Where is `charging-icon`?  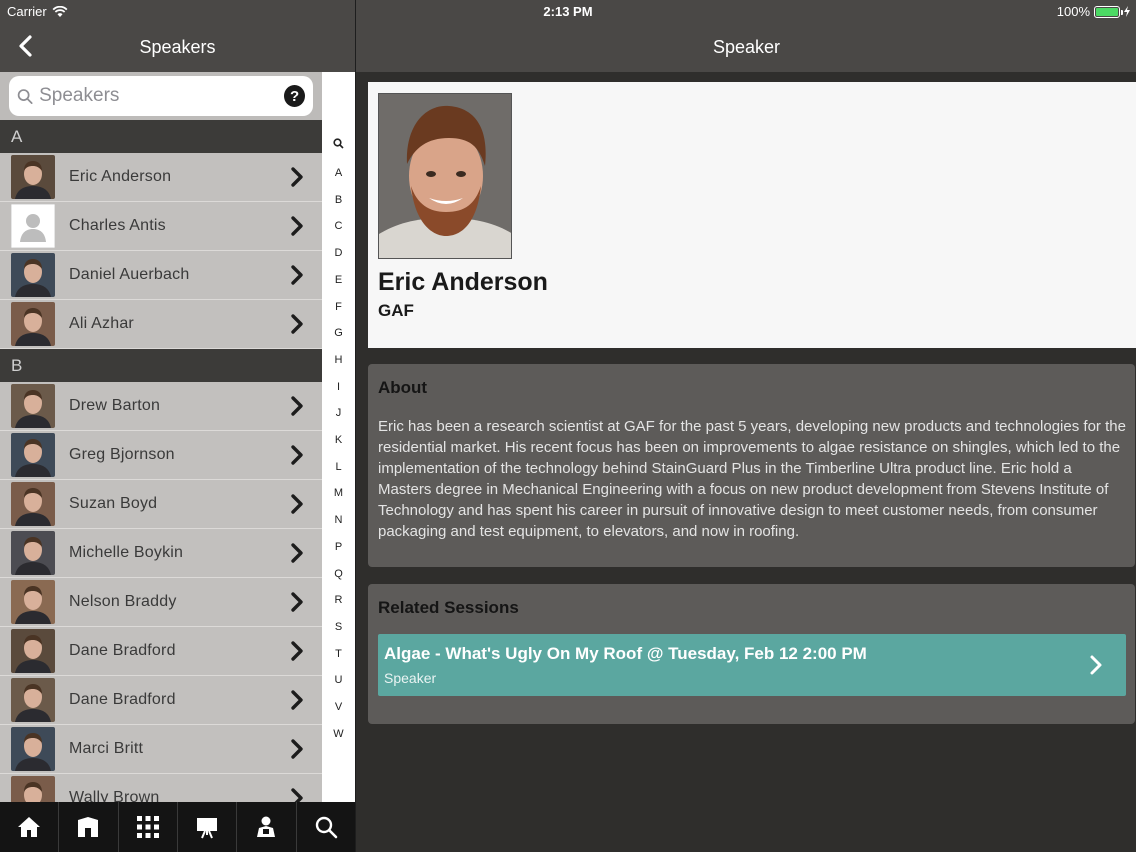
charging-icon is located at coordinates (1127, 11).